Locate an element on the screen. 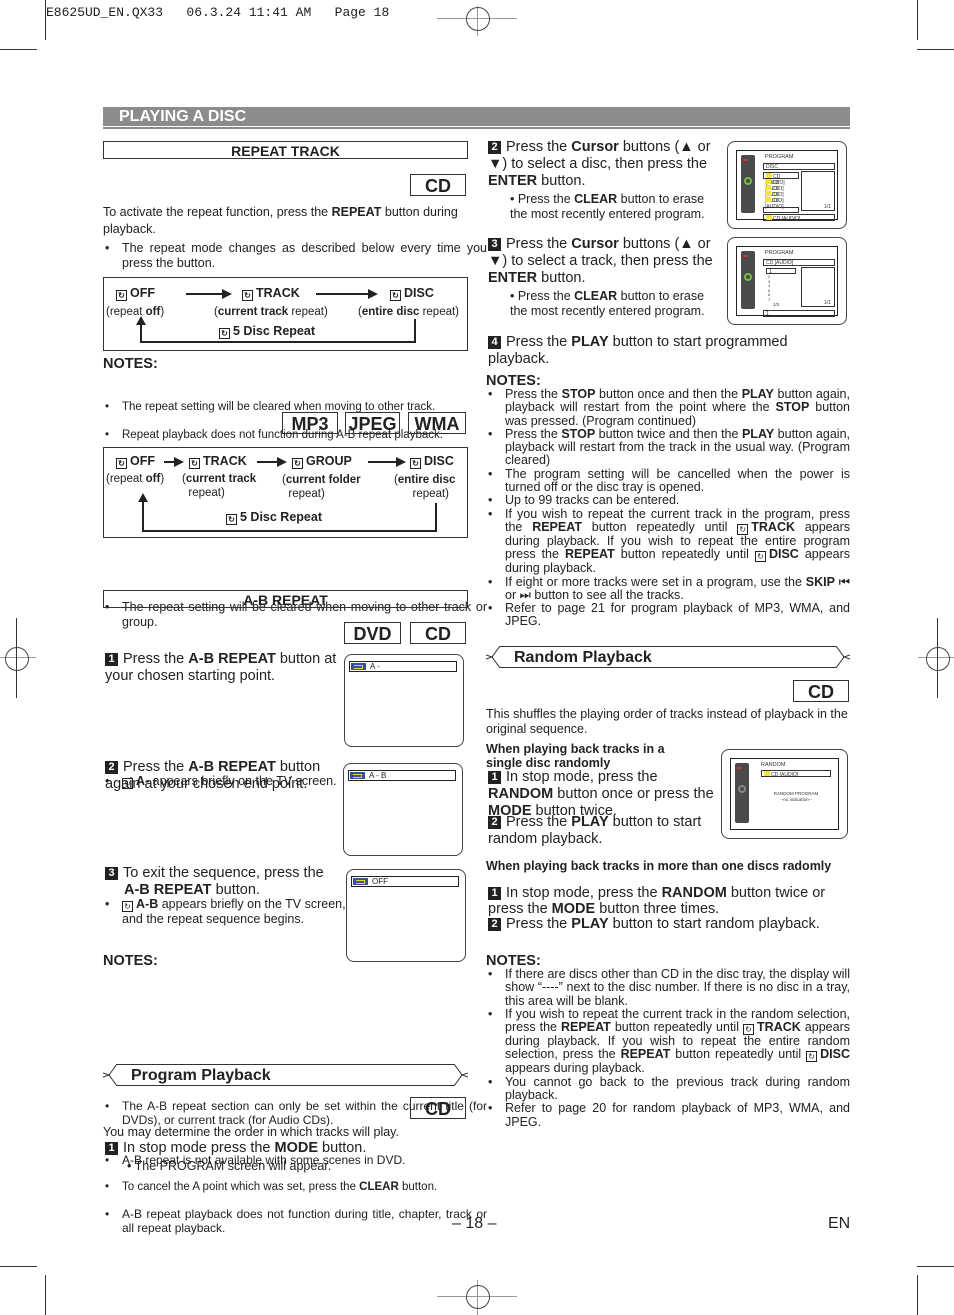  tv-osd-bar: A - is located at coordinates (403, 666).